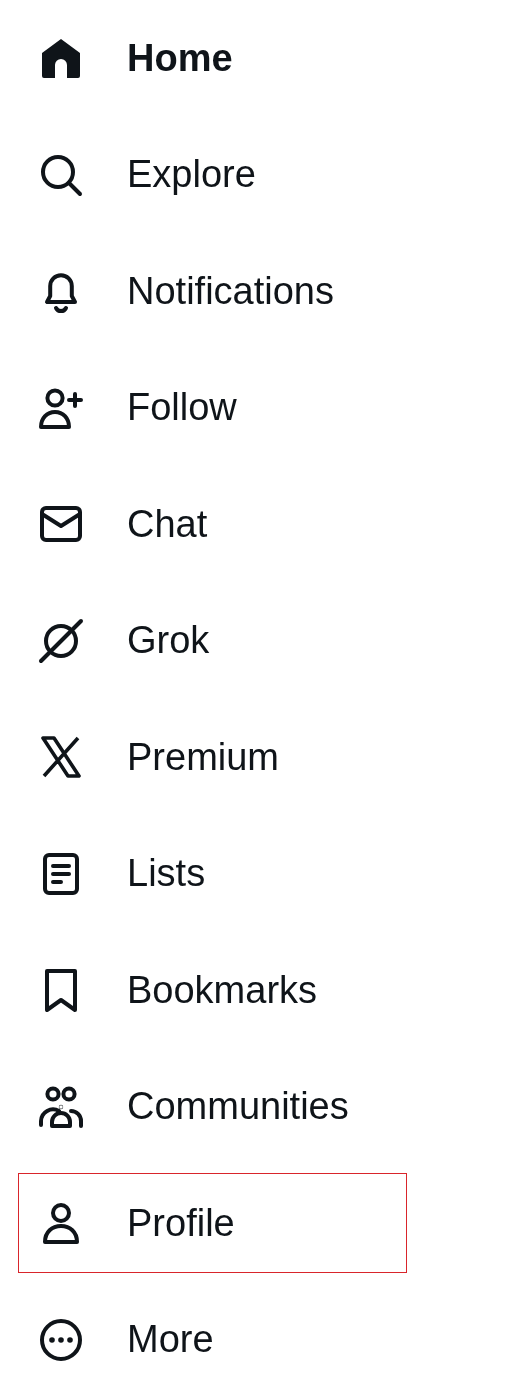  Describe the element at coordinates (212, 873) in the screenshot. I see `nav-link: Lists` at that location.